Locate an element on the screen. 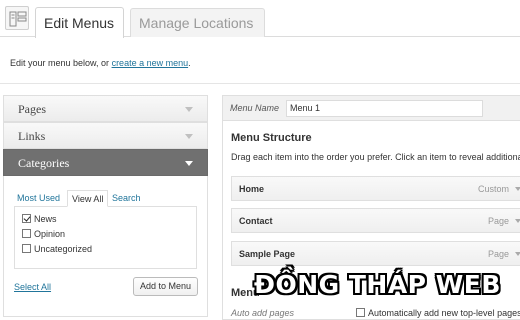 This screenshot has width=520, height=320. accordion-pages-label: Pages is located at coordinates (32, 109).